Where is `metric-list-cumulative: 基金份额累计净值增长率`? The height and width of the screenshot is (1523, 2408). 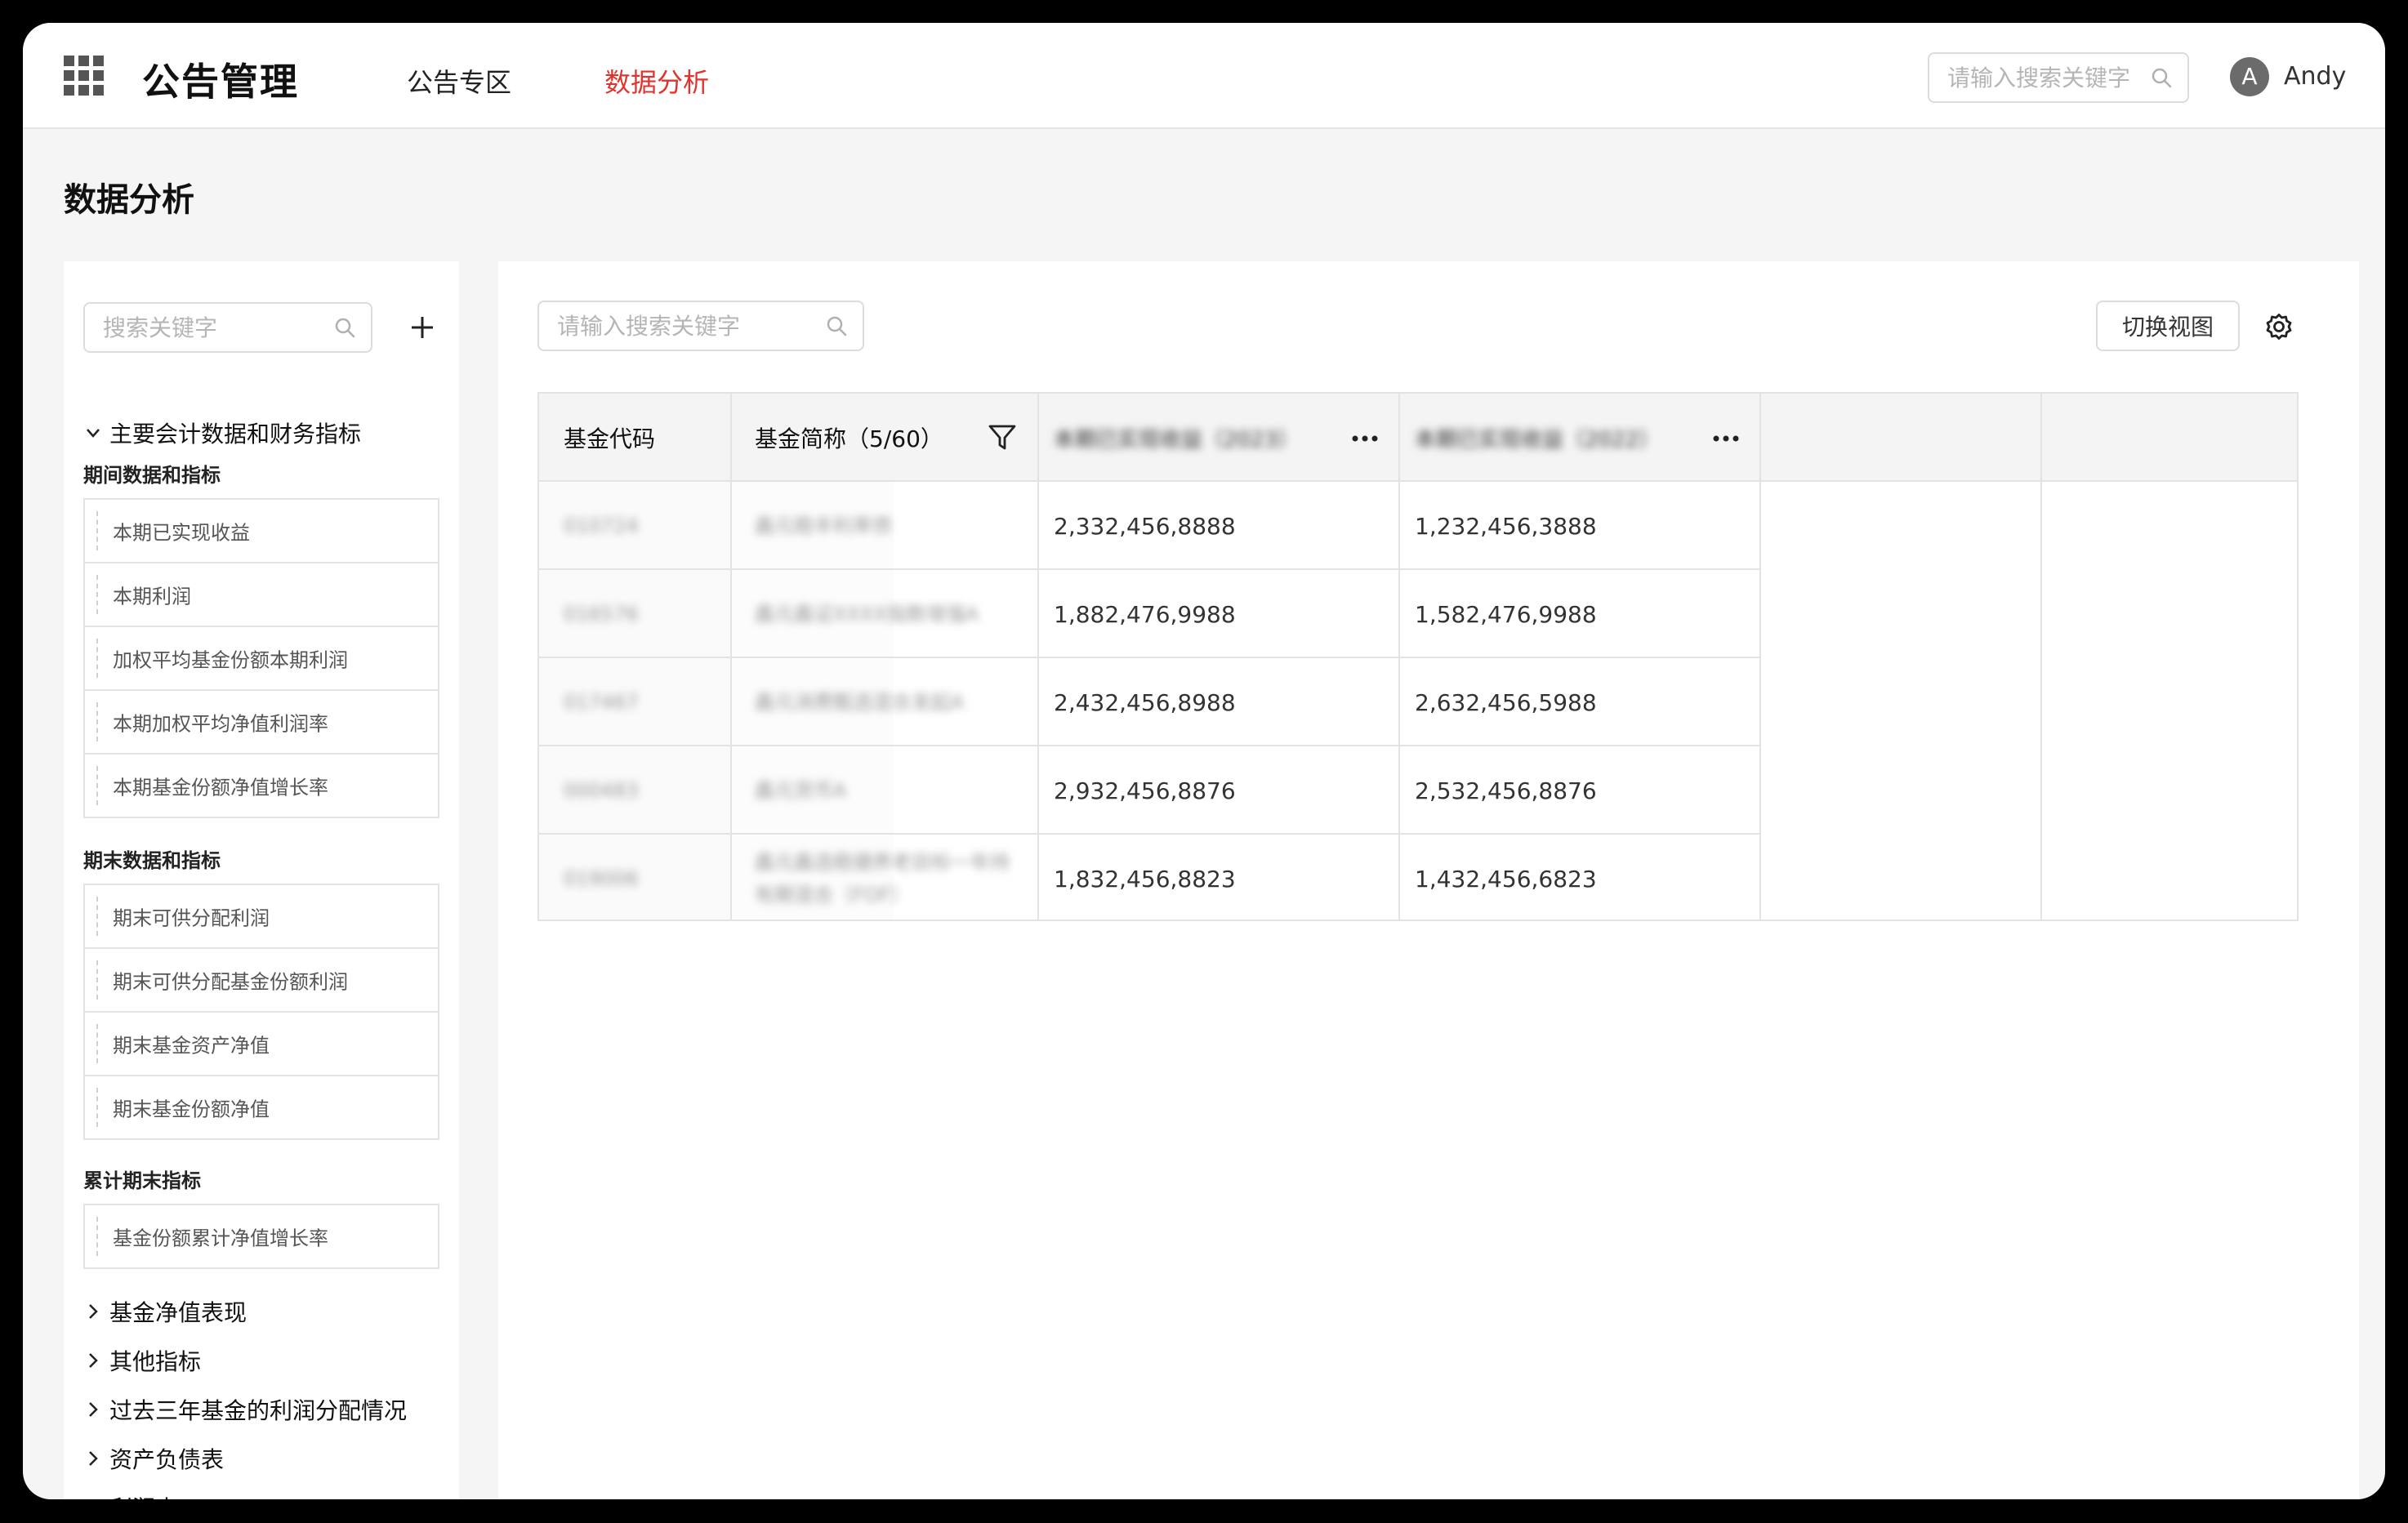
metric-list-cumulative: 基金份额累计净值增长率 is located at coordinates (261, 1236).